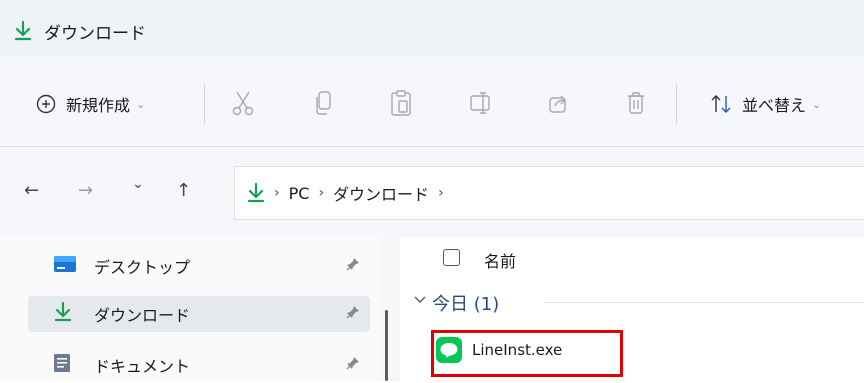 The image size is (864, 383). I want to click on paste-icon, so click(401, 103).